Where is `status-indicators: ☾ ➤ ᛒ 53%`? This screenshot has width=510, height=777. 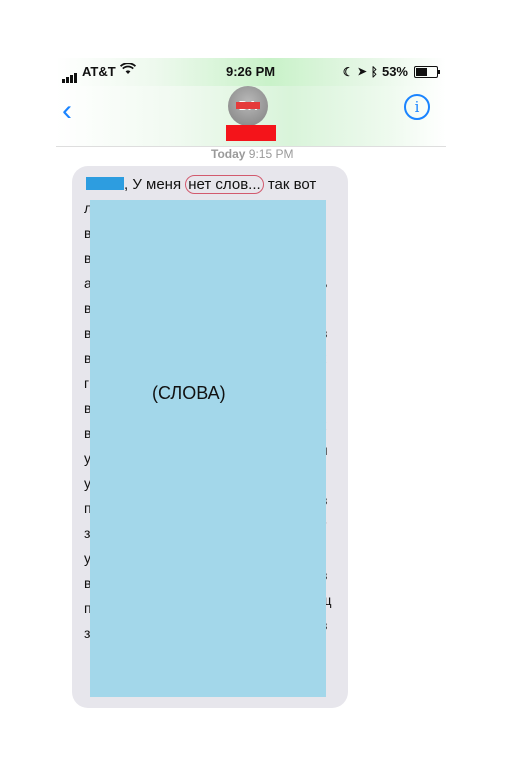 status-indicators: ☾ ➤ ᛒ 53% is located at coordinates (391, 71).